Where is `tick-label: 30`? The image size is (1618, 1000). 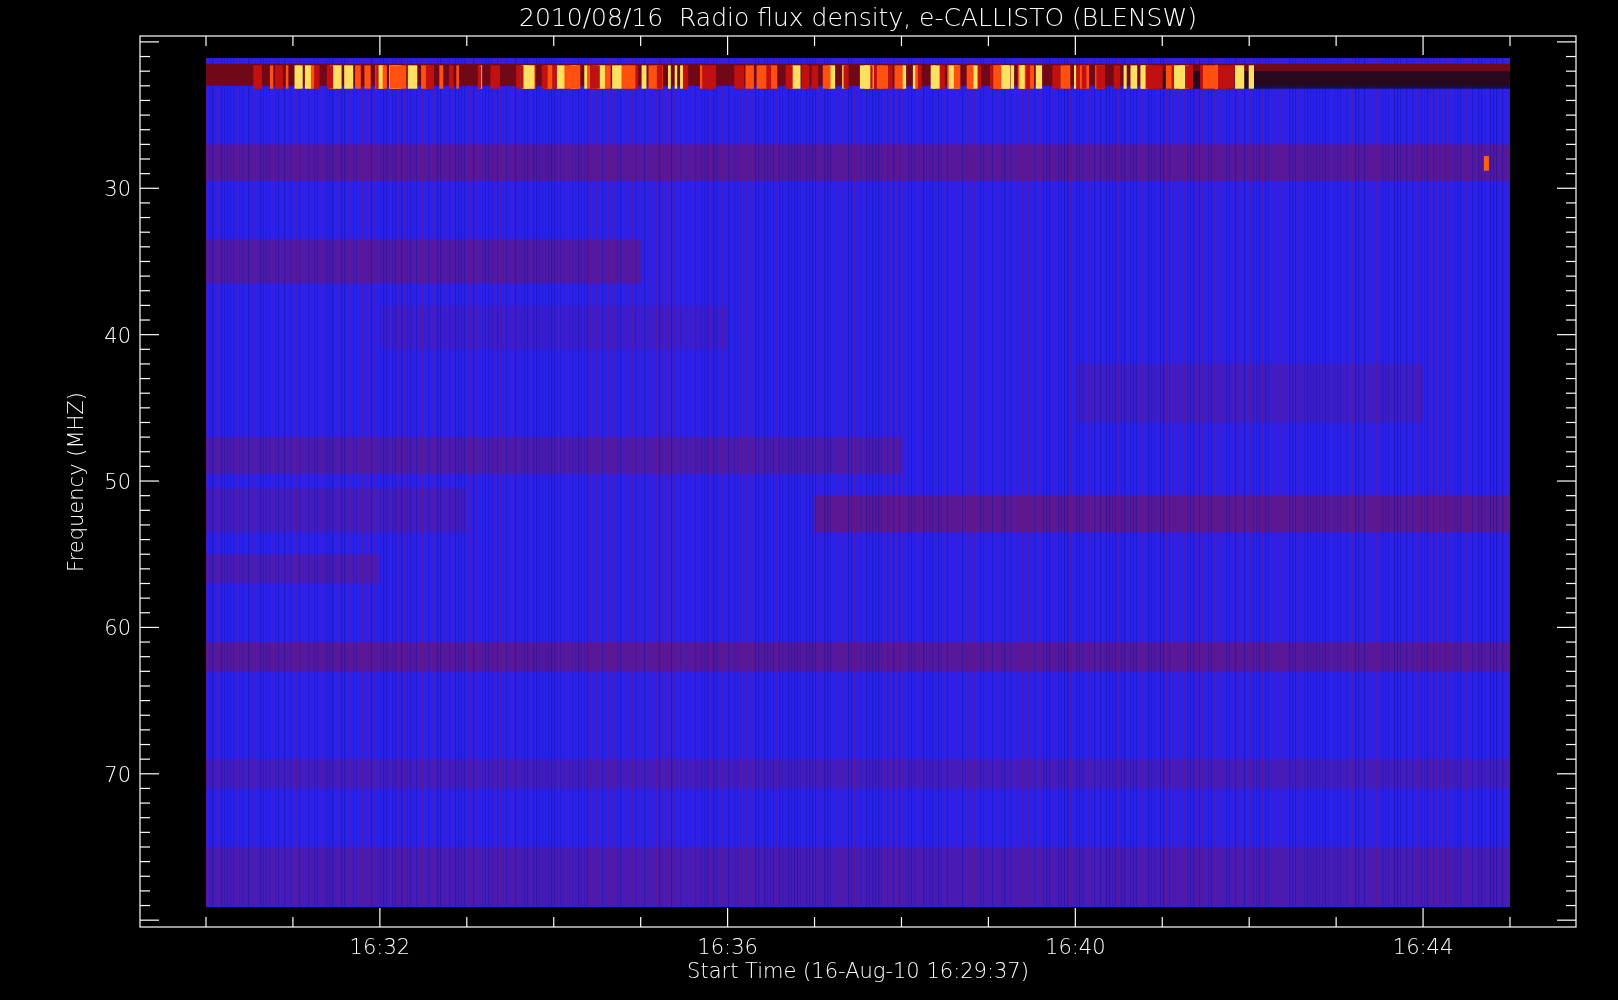
tick-label: 30 is located at coordinates (117, 189).